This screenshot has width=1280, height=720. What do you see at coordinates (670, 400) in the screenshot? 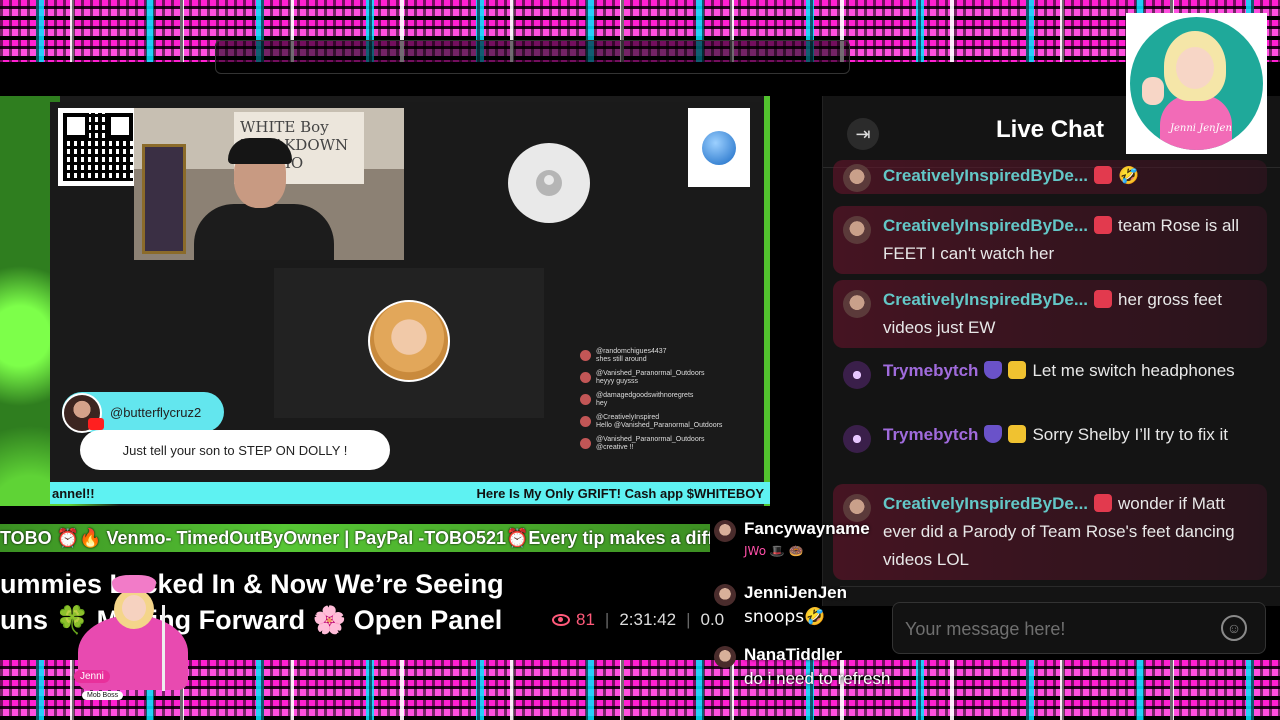
I see `list-item: @damagedgoodswithnoregrets hey` at bounding box center [670, 400].